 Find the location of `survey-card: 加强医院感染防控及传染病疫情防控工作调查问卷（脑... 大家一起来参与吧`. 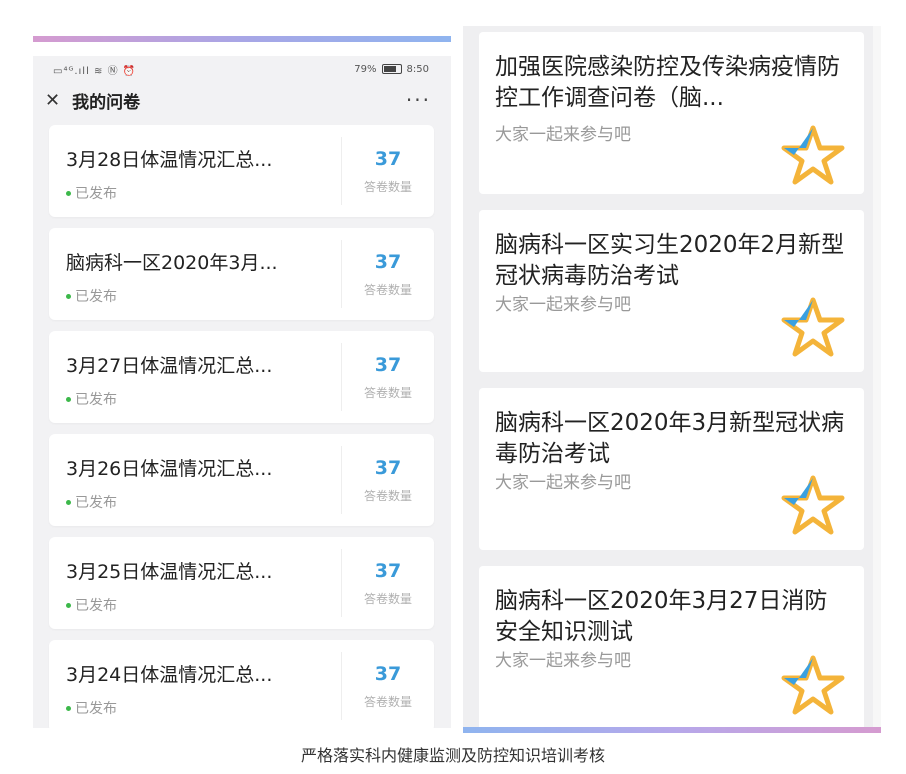

survey-card: 加强医院感染防控及传染病疫情防控工作调查问卷（脑... 大家一起来参与吧 is located at coordinates (671, 113).